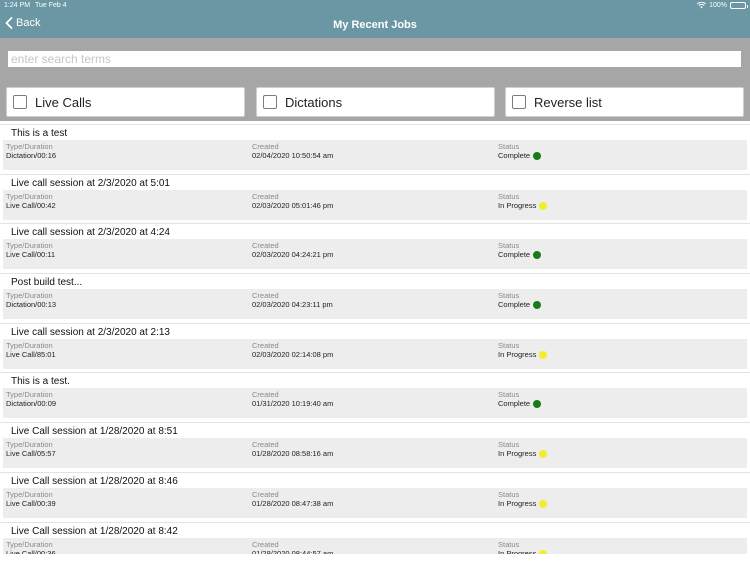 The height and width of the screenshot is (562, 750). I want to click on created-column: Created 01/28/2020 08:47:38 am, so click(292, 499).